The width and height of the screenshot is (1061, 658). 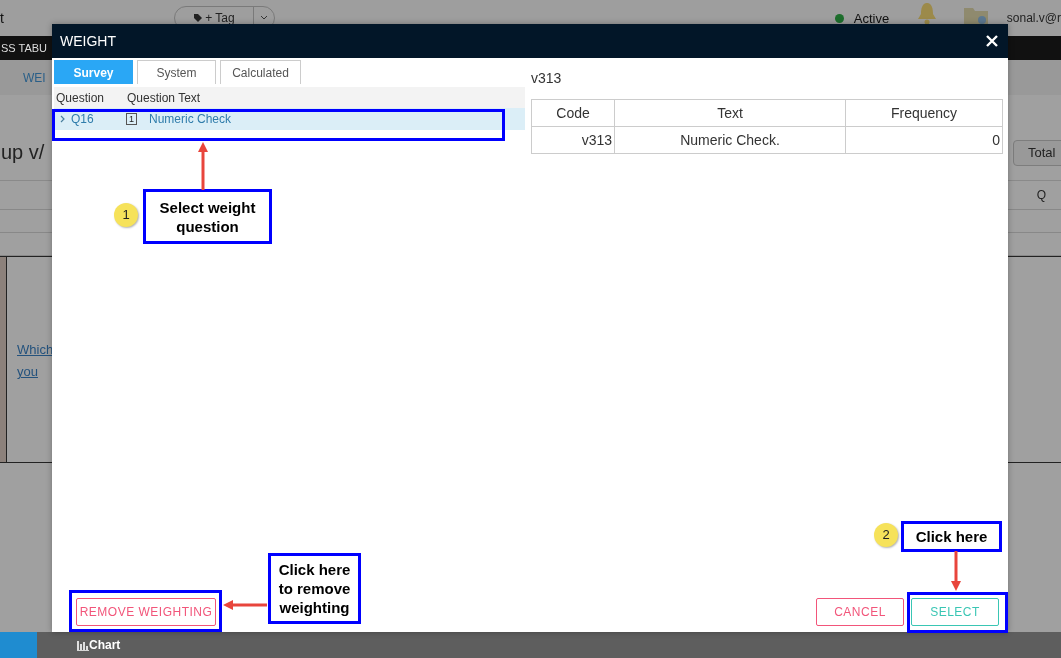 What do you see at coordinates (80, 97) in the screenshot?
I see `column-header: Question` at bounding box center [80, 97].